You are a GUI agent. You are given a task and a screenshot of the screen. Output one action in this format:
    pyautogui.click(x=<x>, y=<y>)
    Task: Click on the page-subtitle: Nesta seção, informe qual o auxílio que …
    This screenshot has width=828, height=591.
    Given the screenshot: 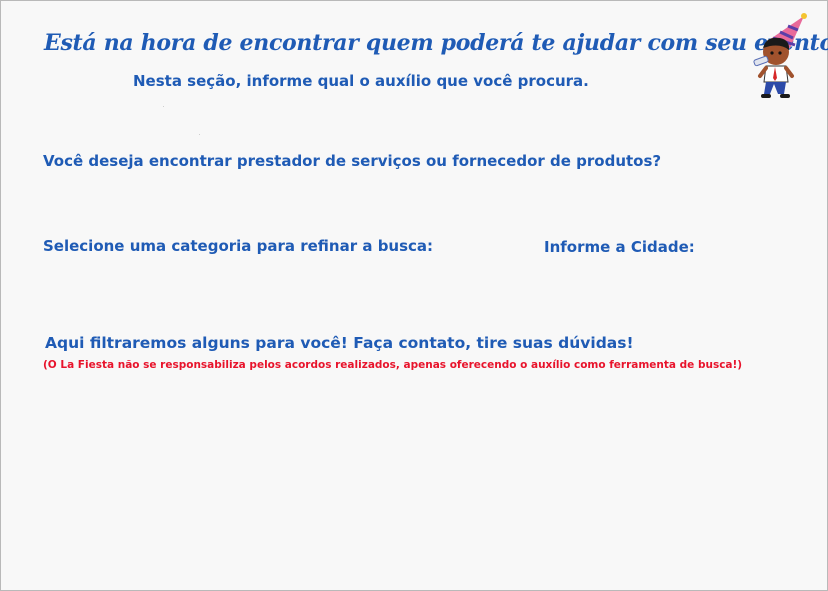 What is the action you would take?
    pyautogui.click(x=361, y=81)
    